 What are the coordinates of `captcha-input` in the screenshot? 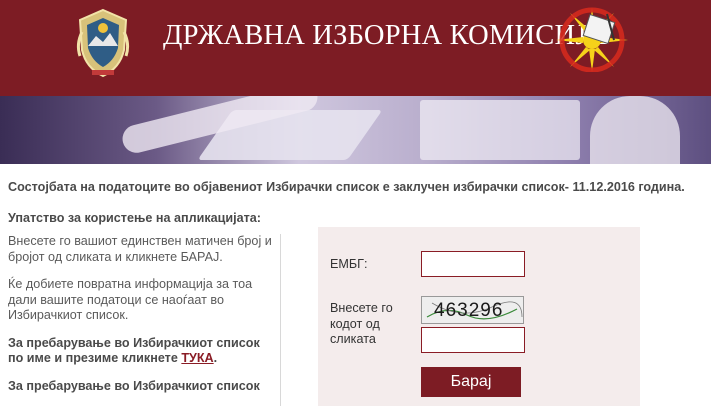 It's located at (473, 340).